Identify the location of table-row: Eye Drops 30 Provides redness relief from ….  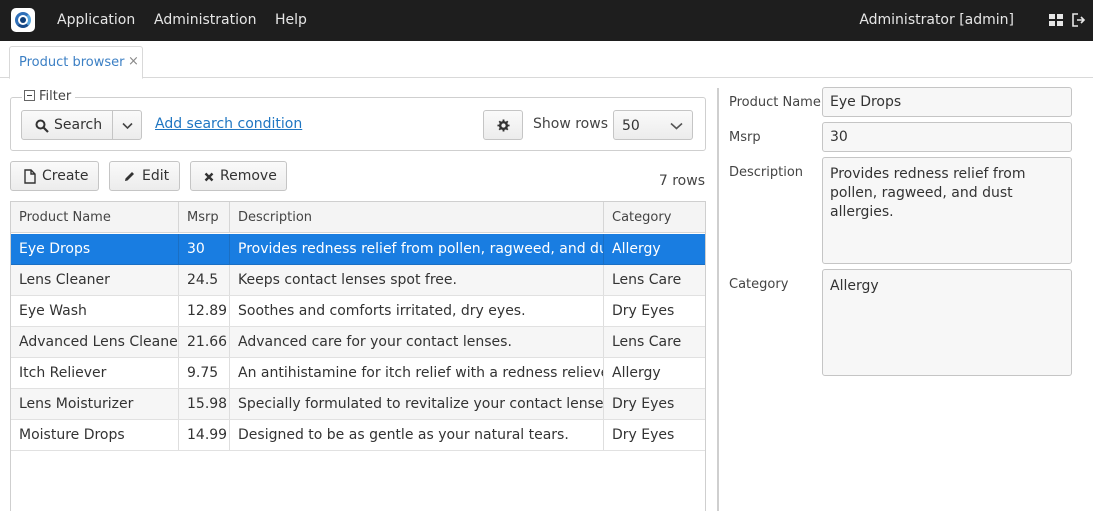
(358, 249).